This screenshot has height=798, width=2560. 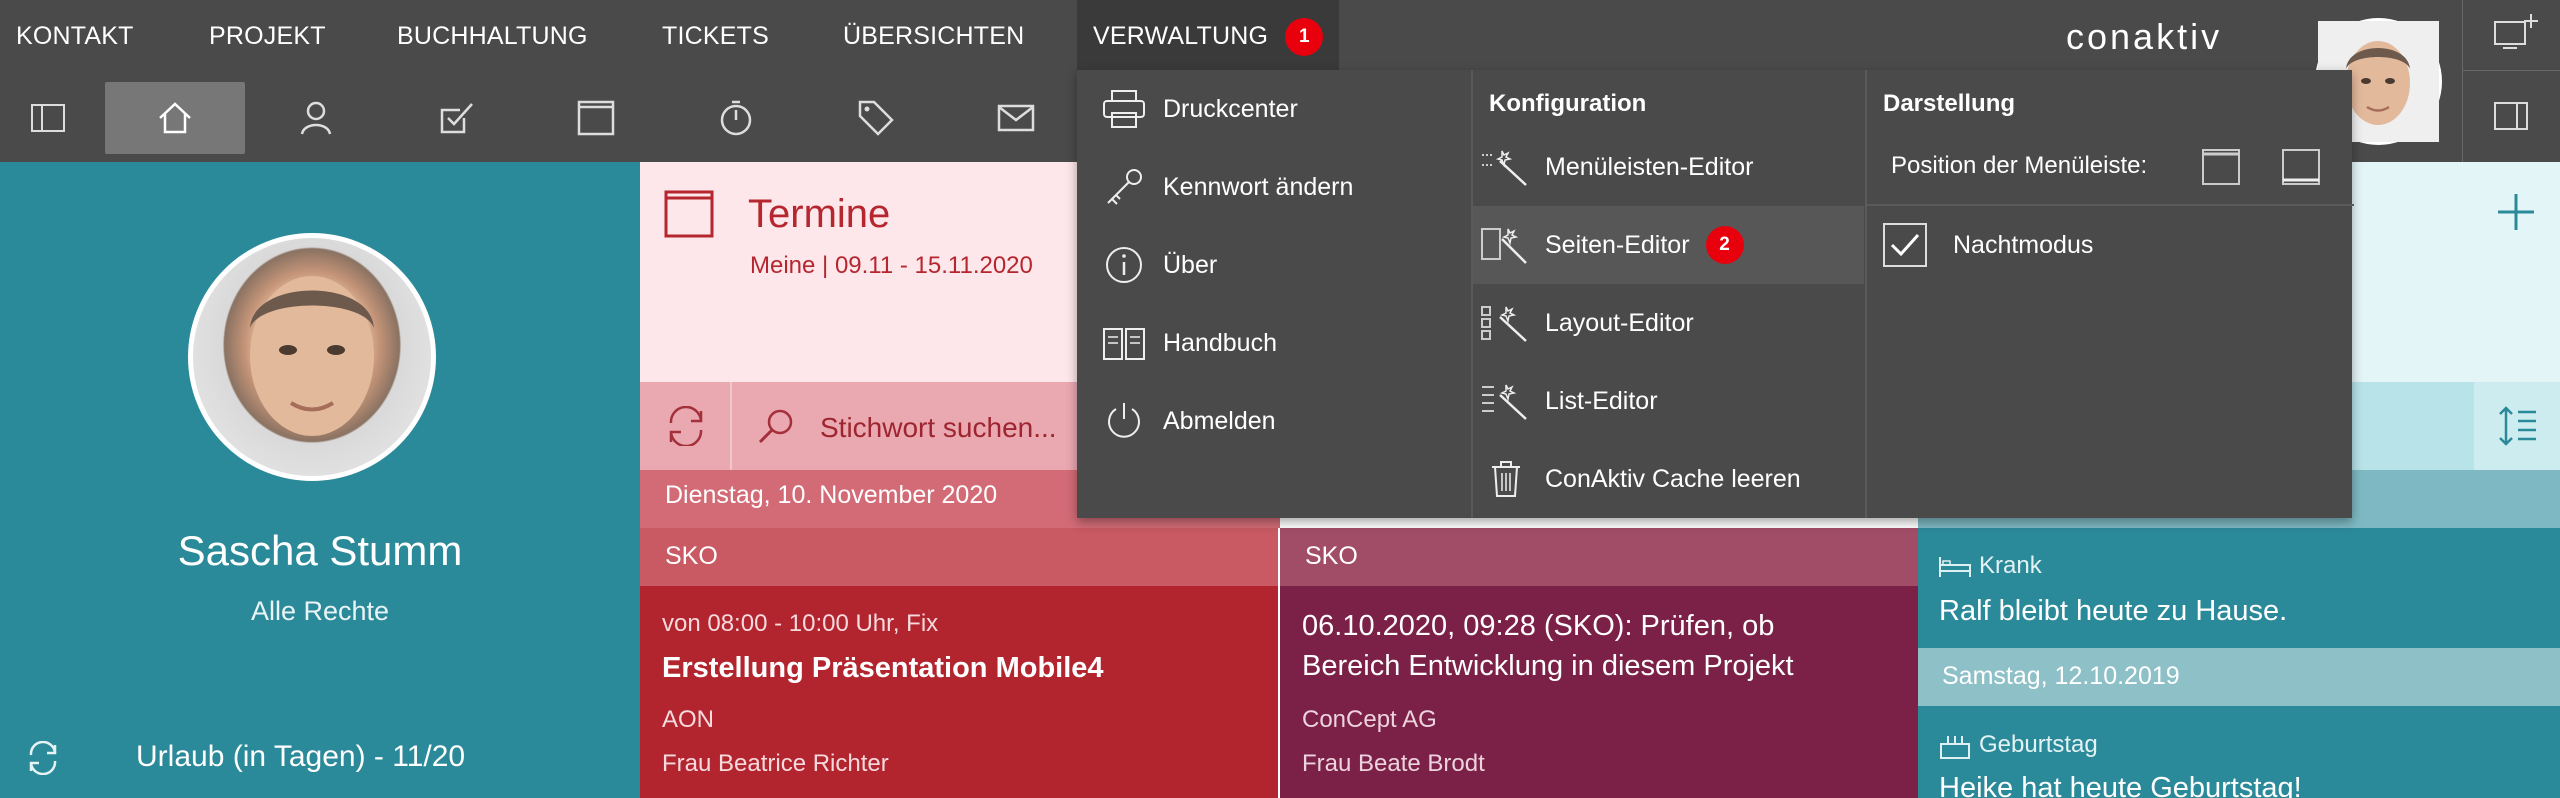 What do you see at coordinates (1955, 747) in the screenshot?
I see `birthday-cake-icon` at bounding box center [1955, 747].